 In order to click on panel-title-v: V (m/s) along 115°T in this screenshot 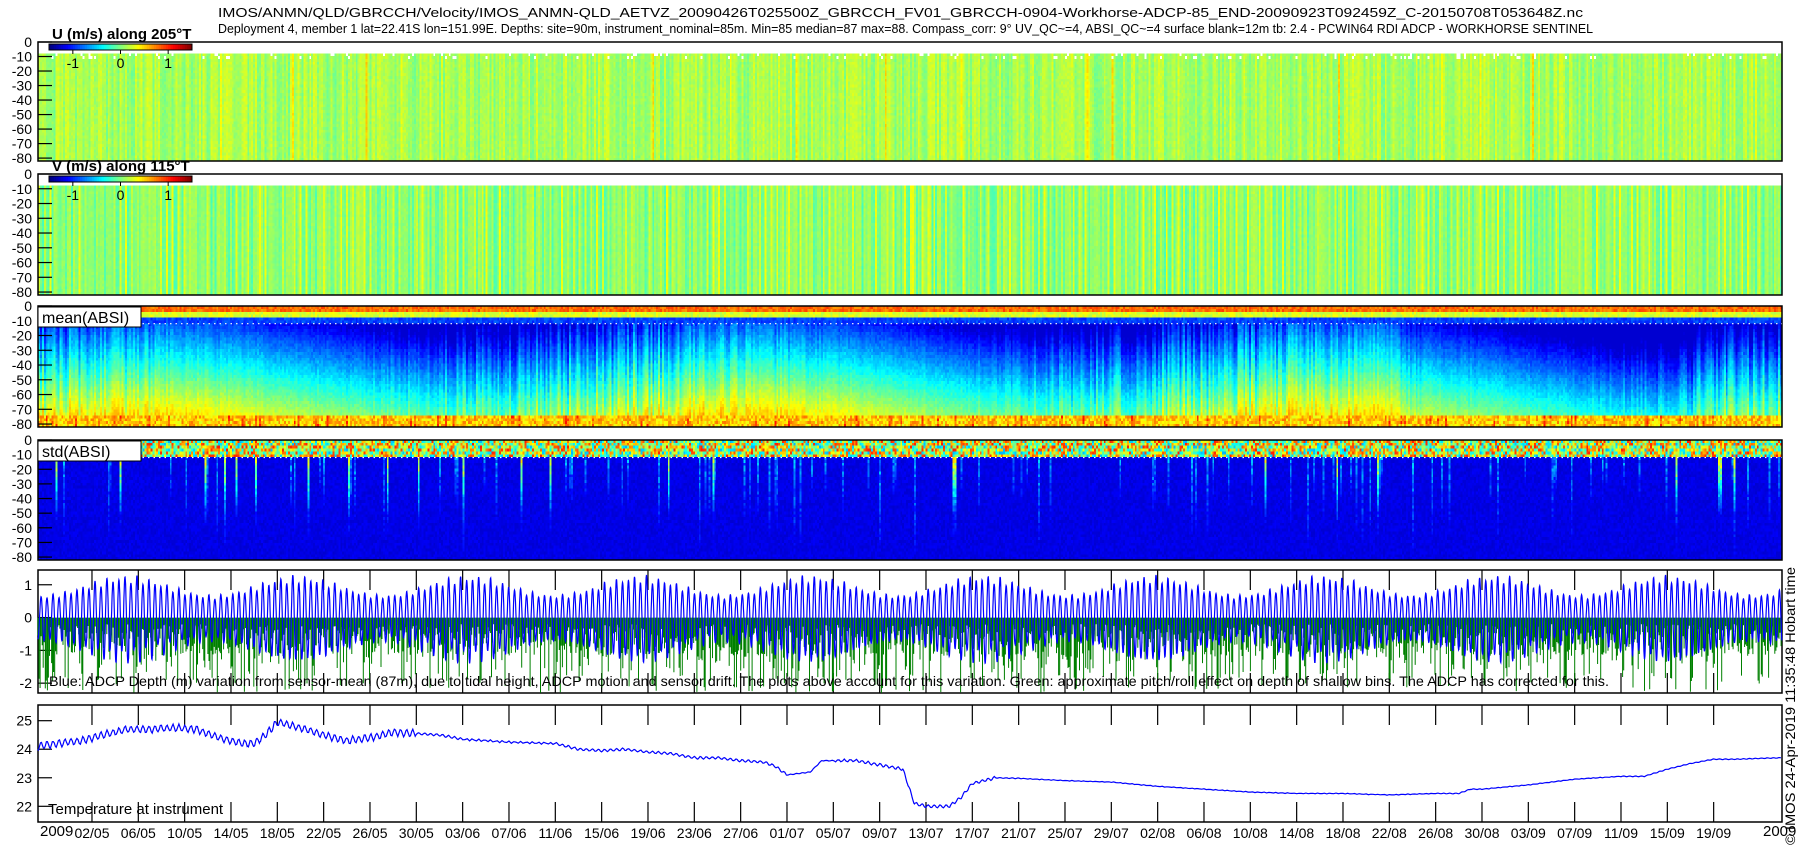, I will do `click(121, 166)`.